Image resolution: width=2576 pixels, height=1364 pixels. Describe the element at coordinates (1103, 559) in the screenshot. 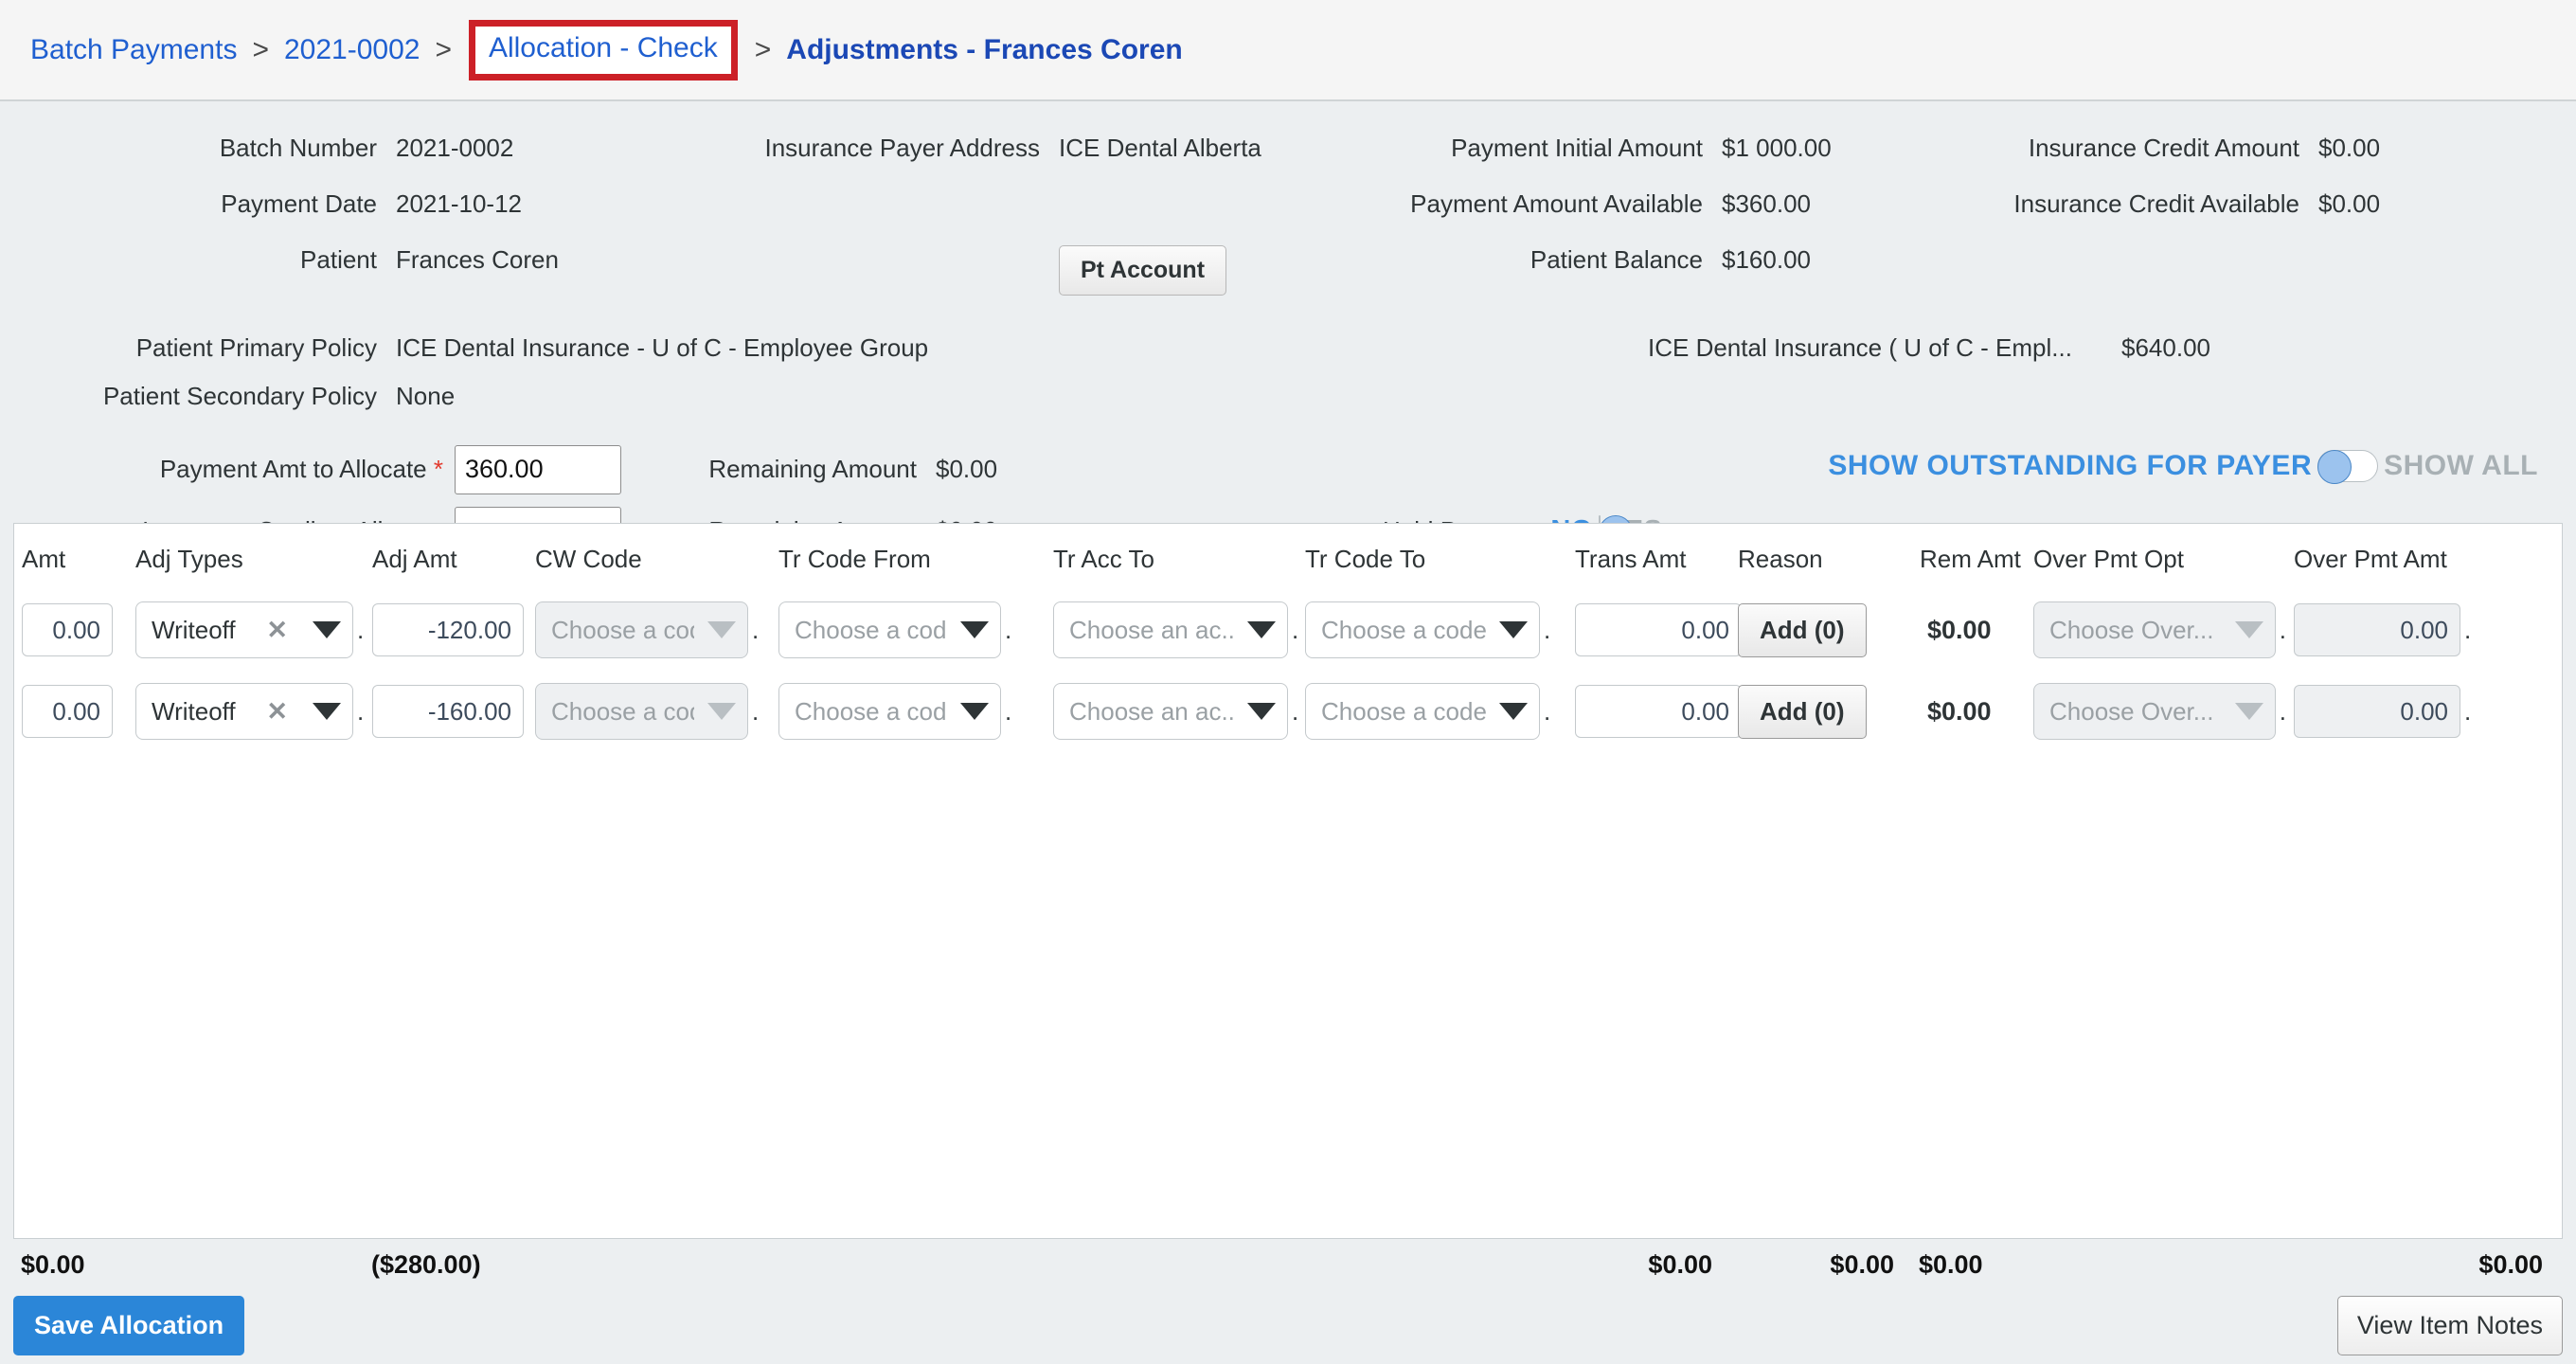

I see `column-header-tr-acc-to: Tr Acc To` at that location.